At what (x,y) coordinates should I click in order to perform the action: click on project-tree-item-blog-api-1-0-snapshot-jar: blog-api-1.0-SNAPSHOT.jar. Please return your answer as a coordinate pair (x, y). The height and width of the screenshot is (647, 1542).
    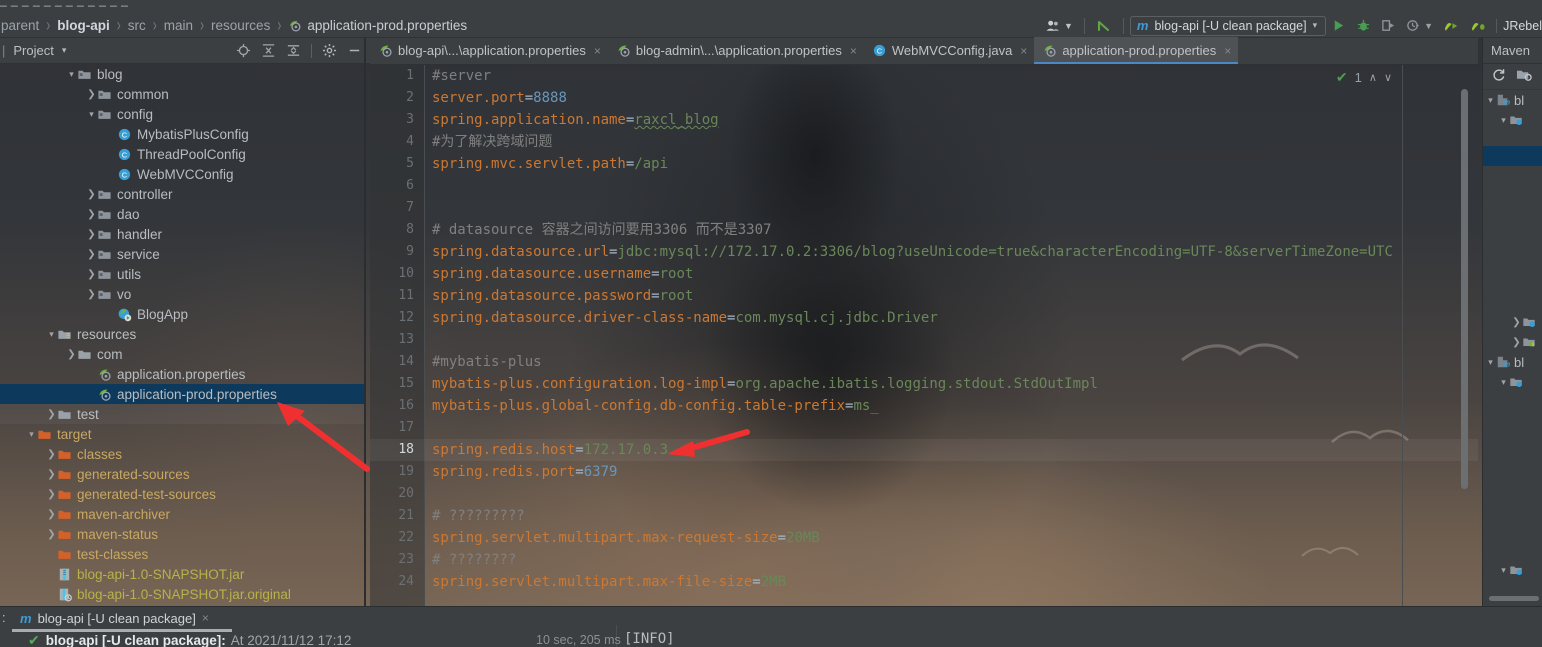
    Looking at the image, I should click on (182, 574).